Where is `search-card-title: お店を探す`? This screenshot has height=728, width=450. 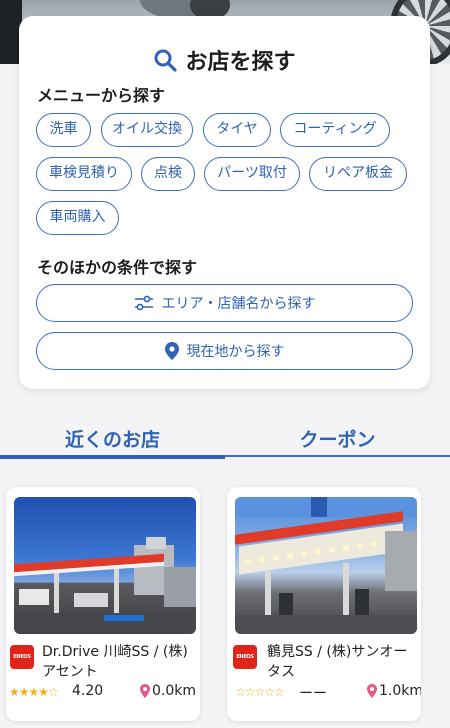
search-card-title: お店を探す is located at coordinates (224, 61).